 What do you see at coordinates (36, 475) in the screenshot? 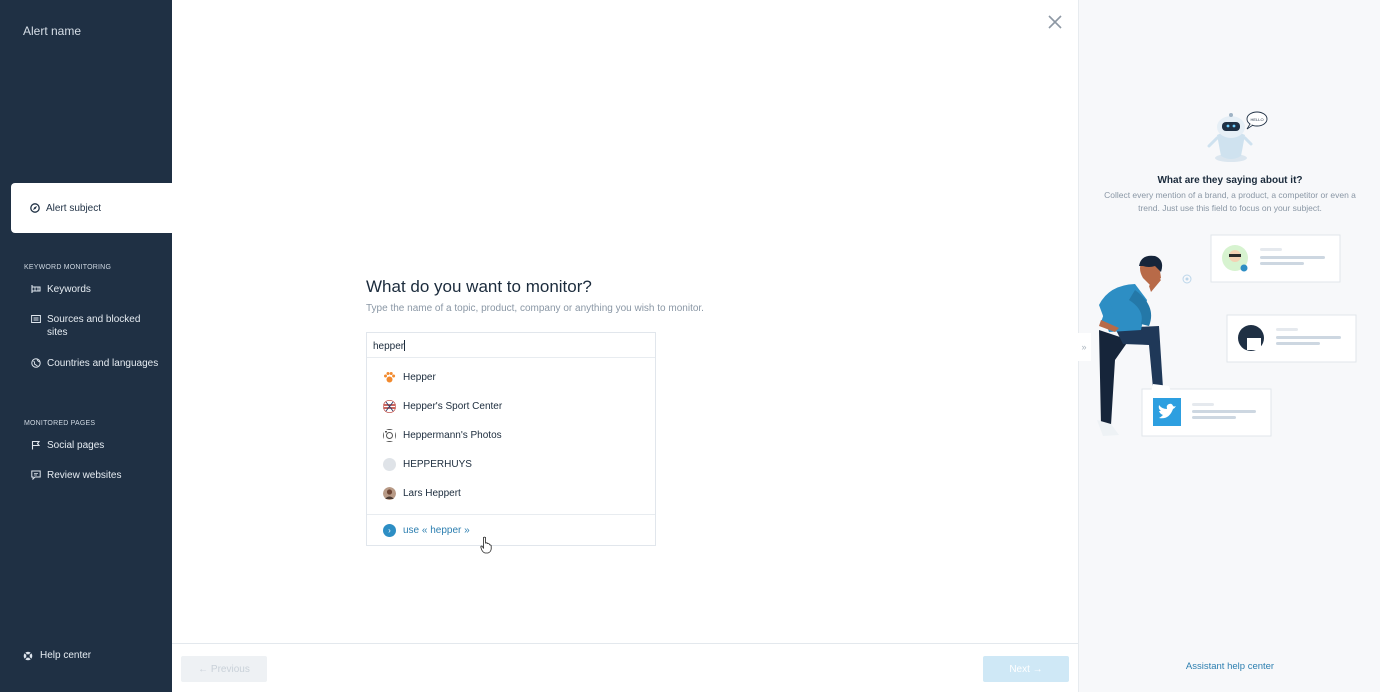
I see `review-icon` at bounding box center [36, 475].